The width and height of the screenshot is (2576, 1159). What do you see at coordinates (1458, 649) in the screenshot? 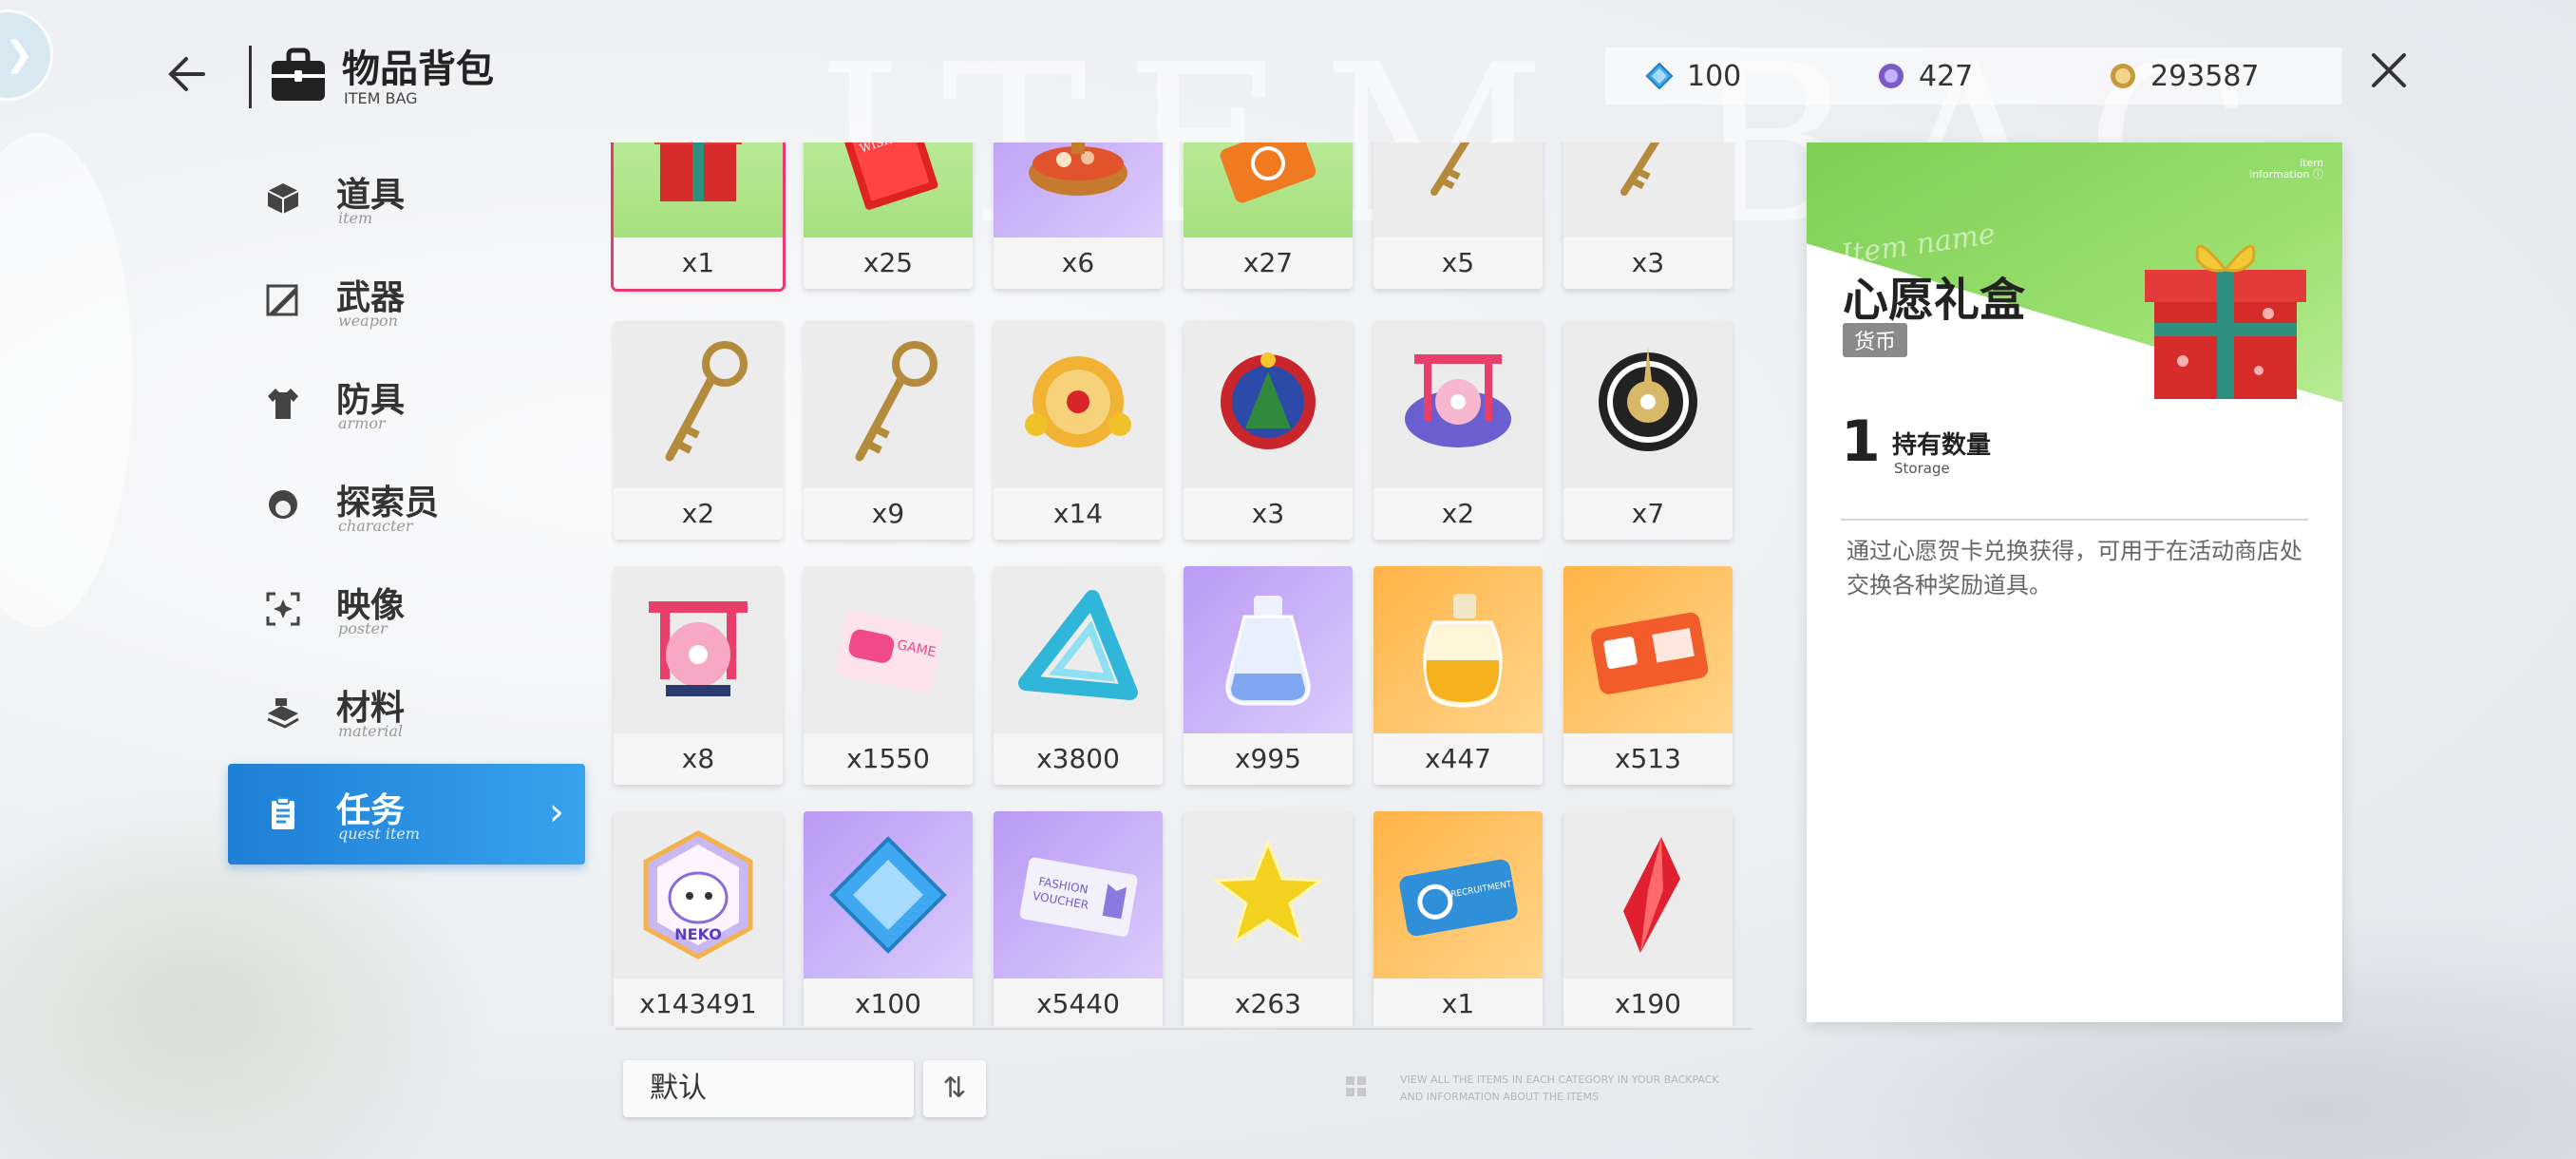
I see `gold-bottle-icon` at bounding box center [1458, 649].